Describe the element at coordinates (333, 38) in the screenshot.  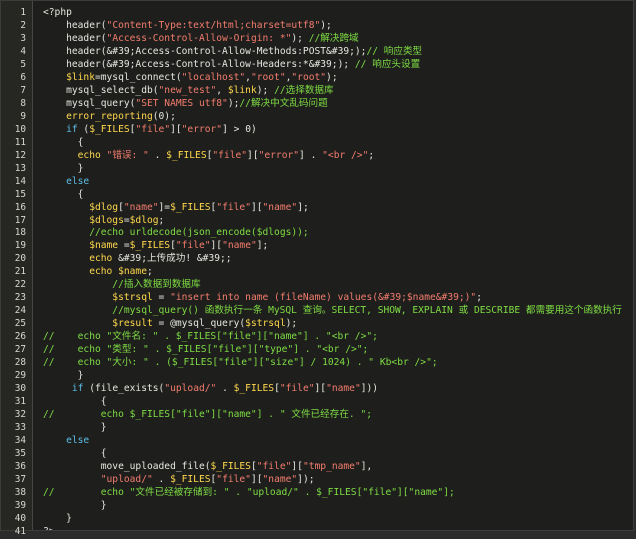
I see `code-token: //解决跨域` at that location.